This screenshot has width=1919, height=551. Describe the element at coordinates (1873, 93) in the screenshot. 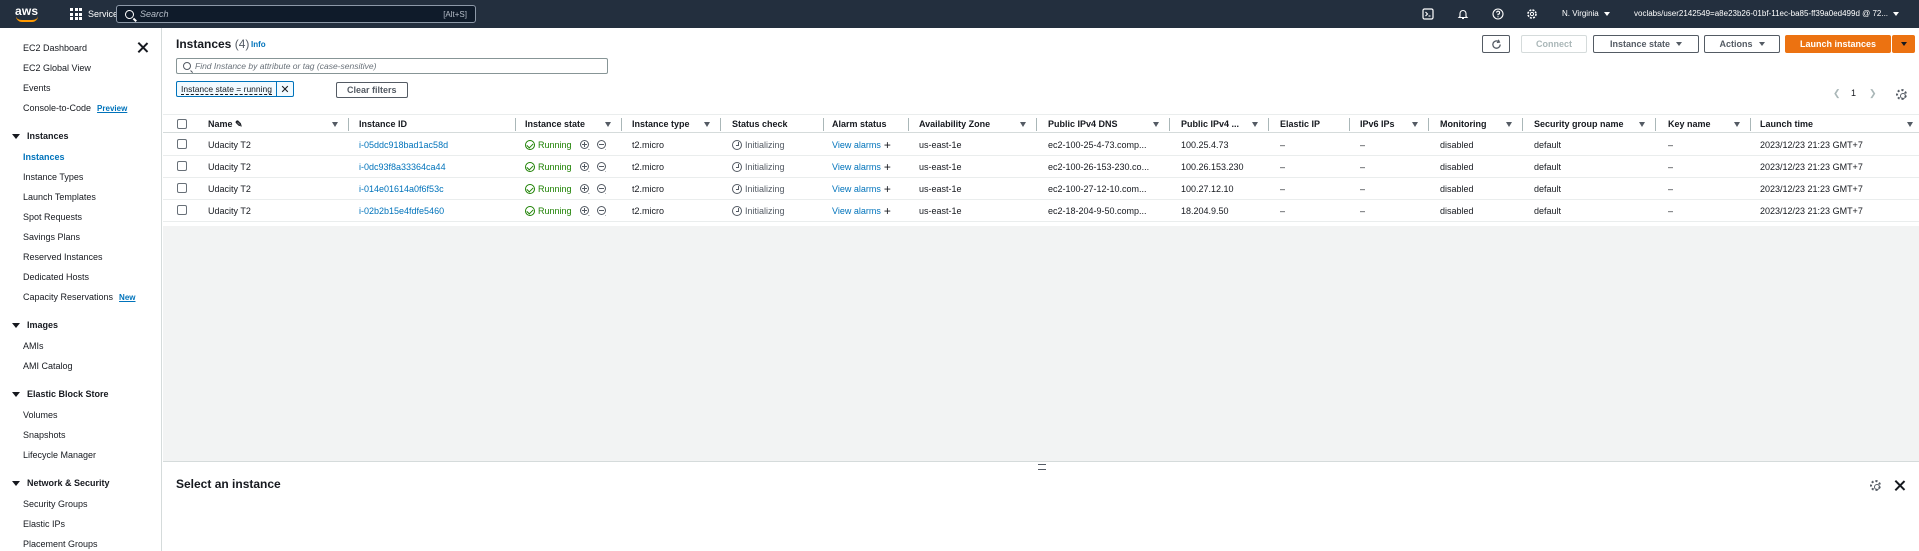

I see `next-page-icon: ❯` at that location.